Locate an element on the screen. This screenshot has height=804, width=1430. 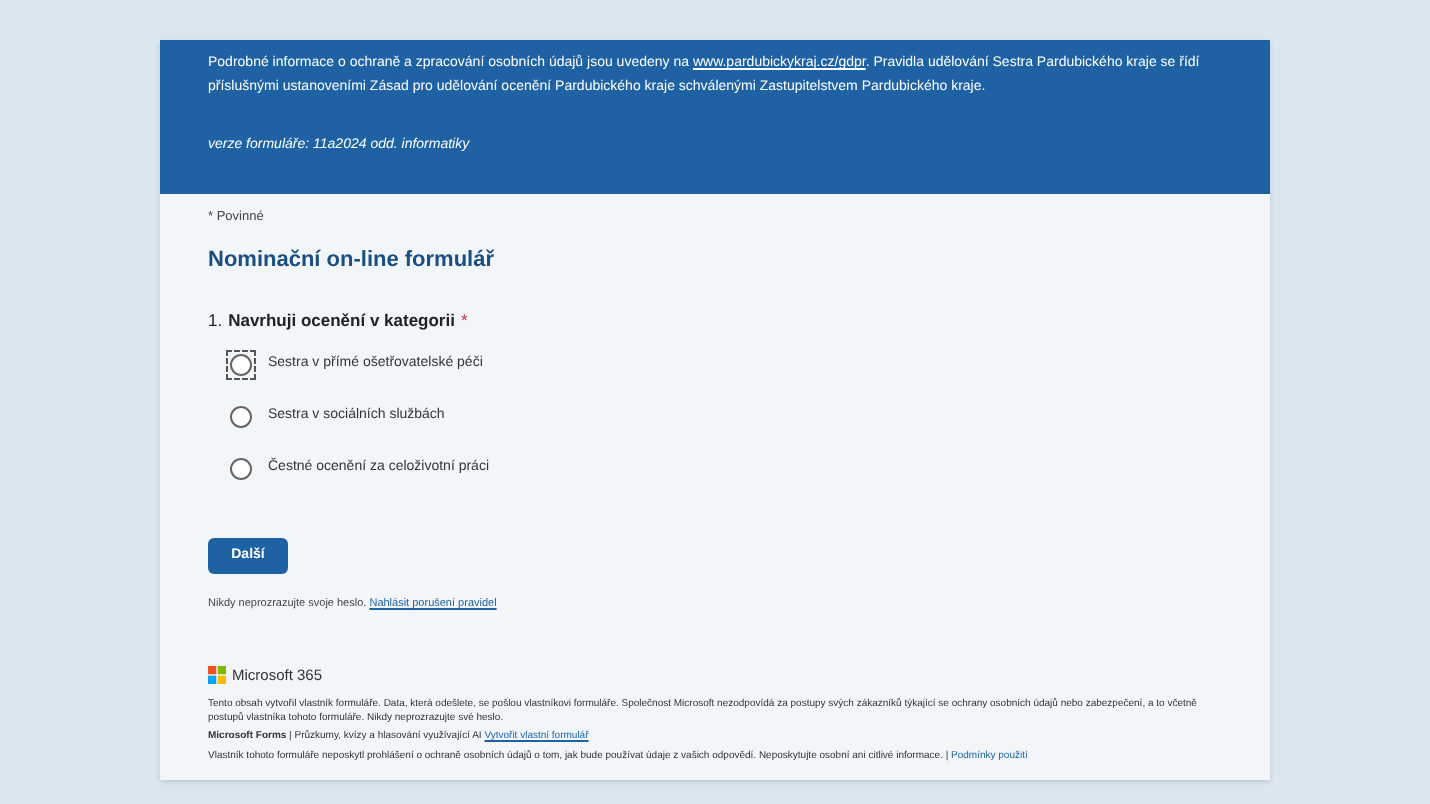
form-title: Nominační on-line formulář is located at coordinates (352, 260).